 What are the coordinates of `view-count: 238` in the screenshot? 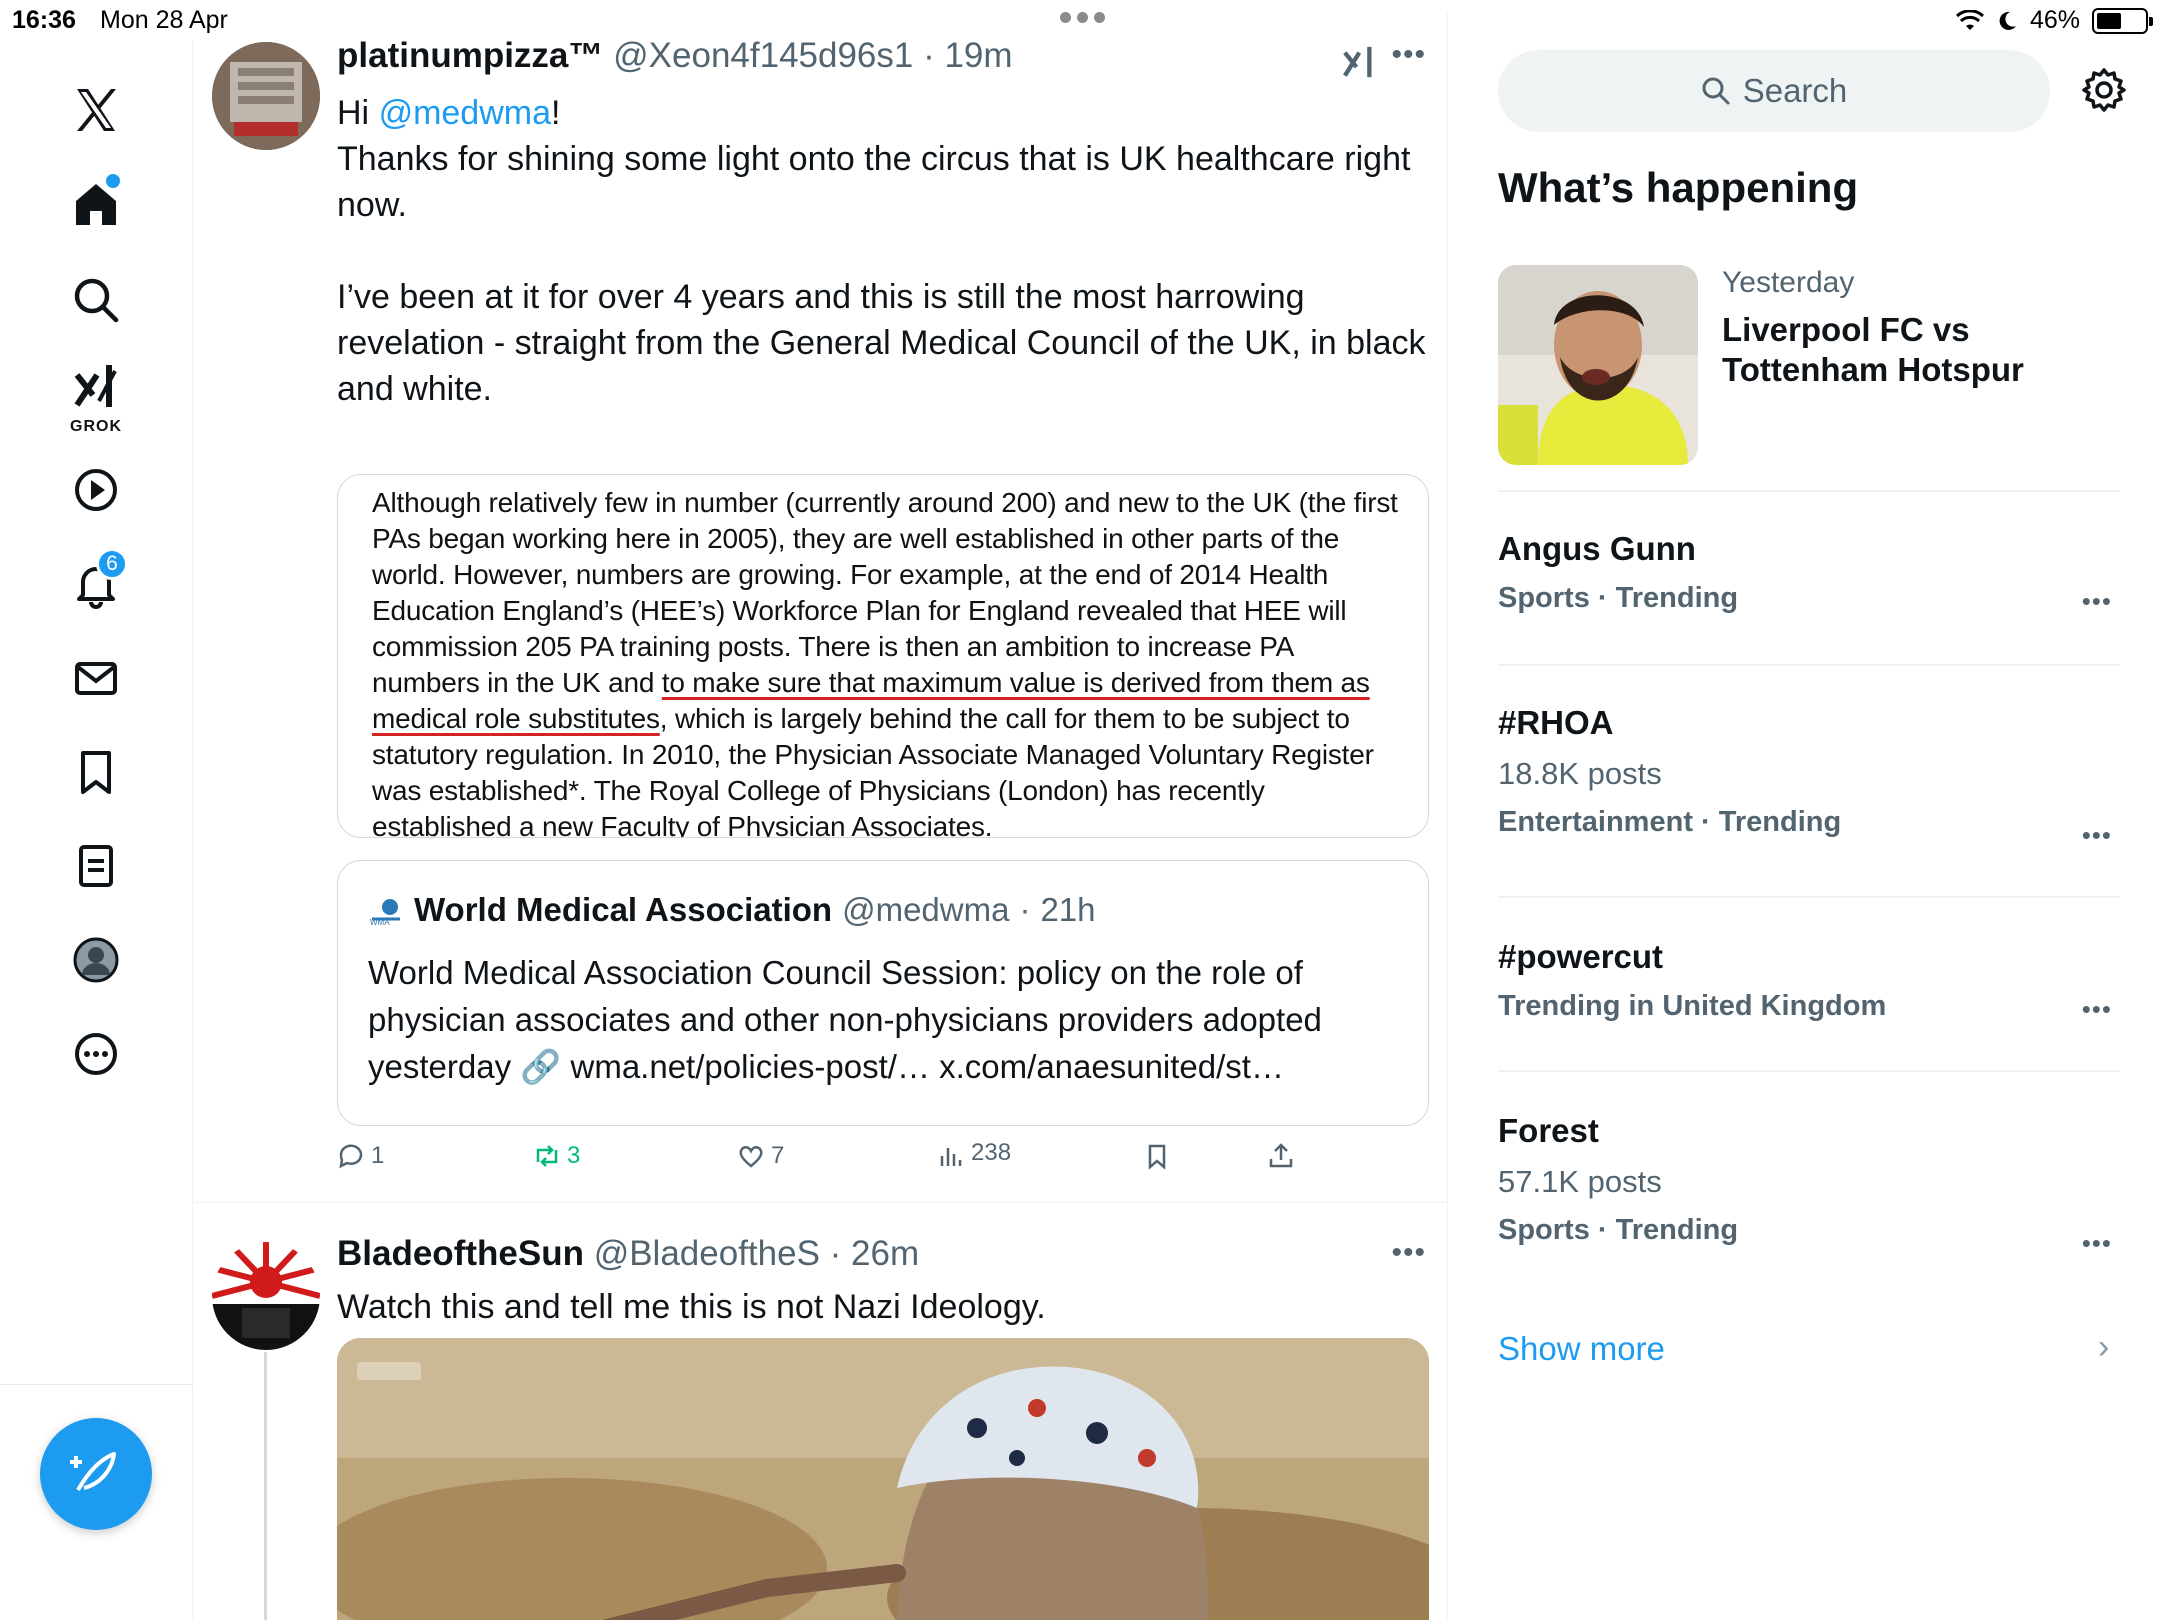 It's located at (991, 1152).